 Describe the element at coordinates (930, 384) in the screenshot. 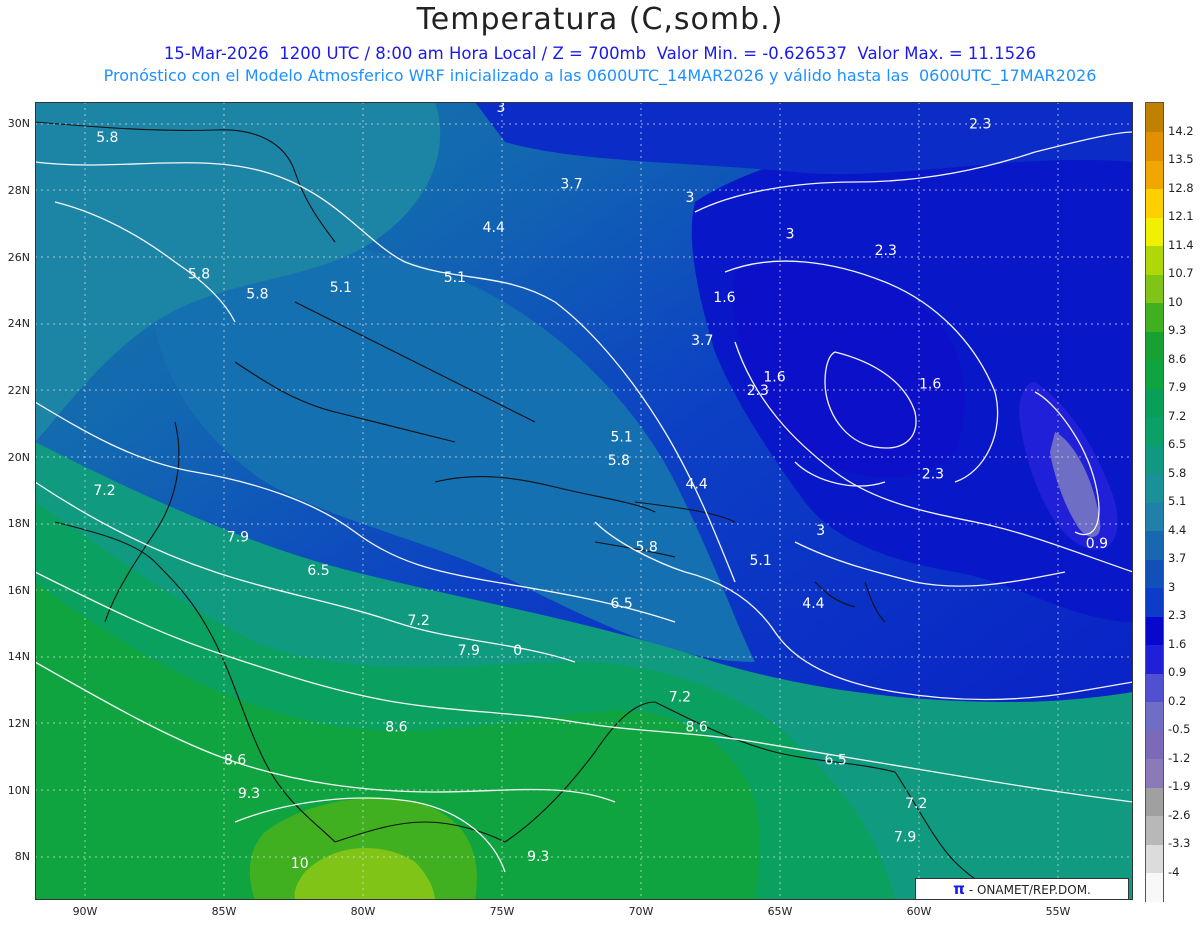

I see `contour-label: 1.6` at that location.